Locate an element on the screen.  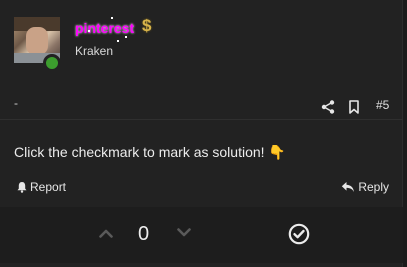
report-button: Report is located at coordinates (41, 187).